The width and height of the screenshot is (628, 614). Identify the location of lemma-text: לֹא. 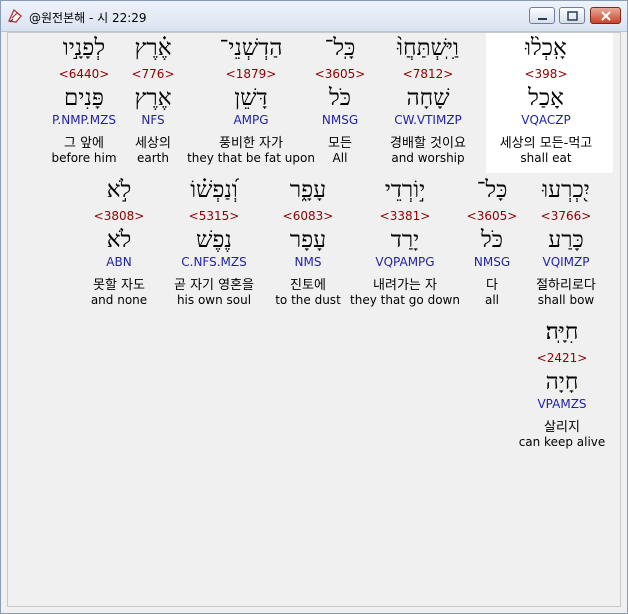
(119, 240).